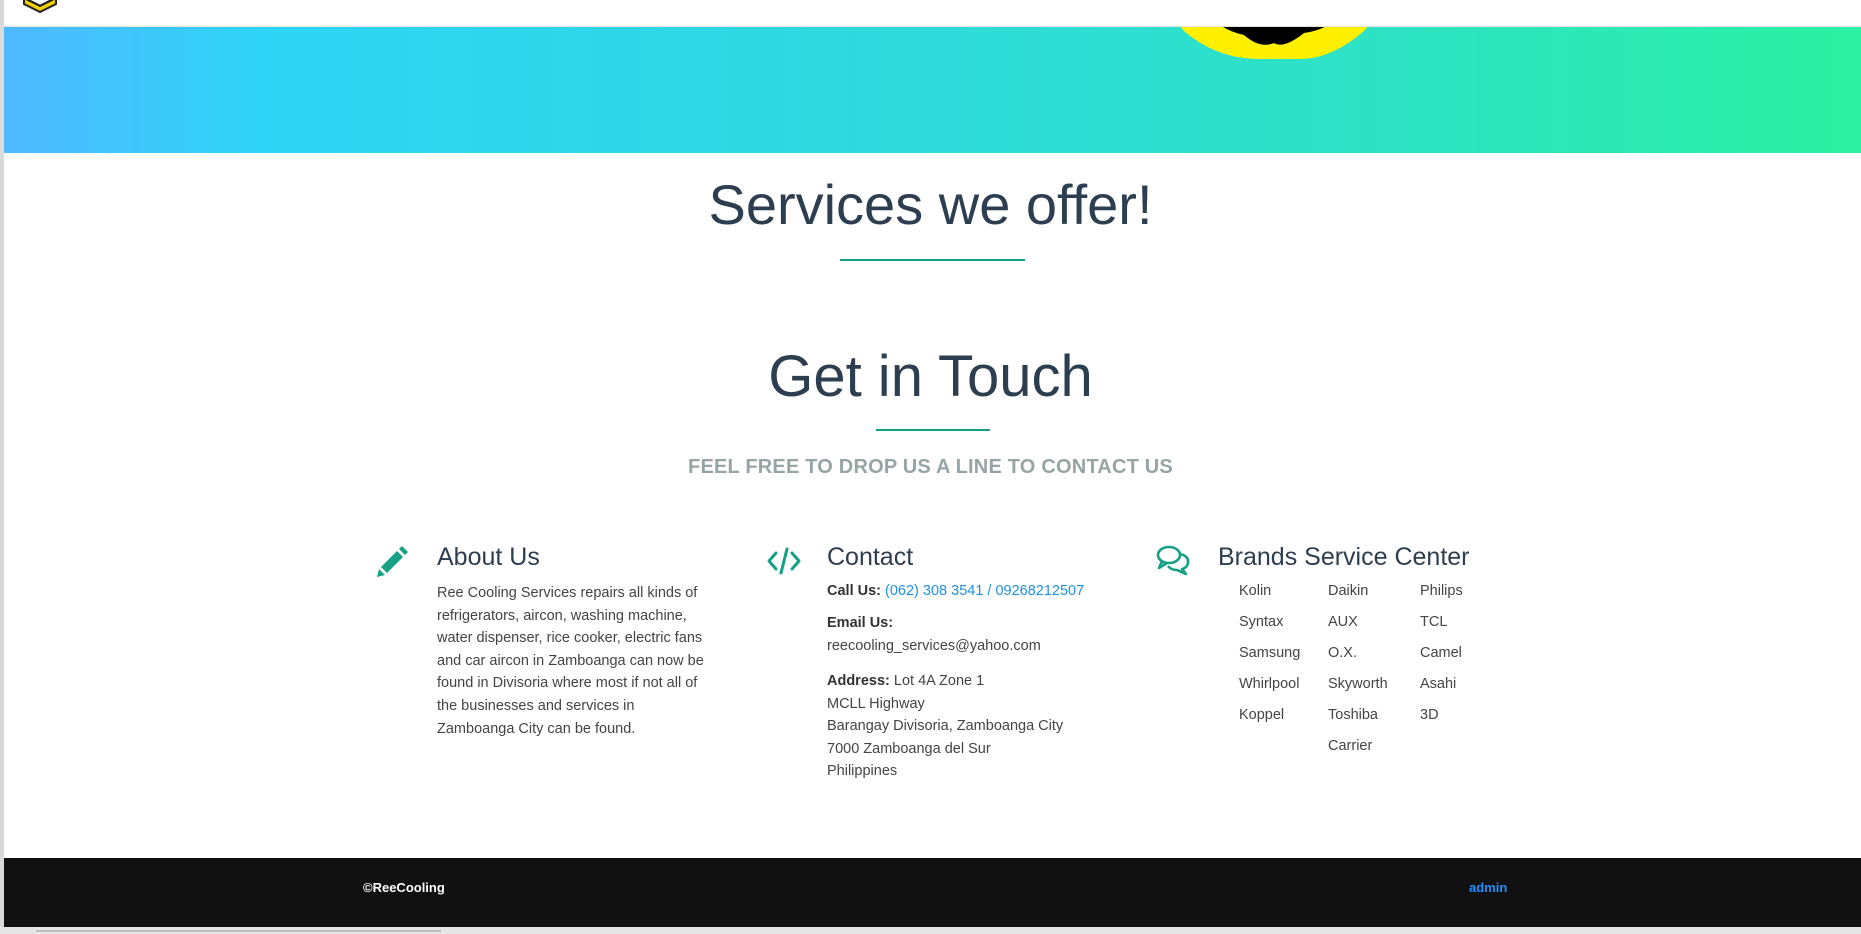  I want to click on get-in-touch-title: Get in Touch, so click(930, 376).